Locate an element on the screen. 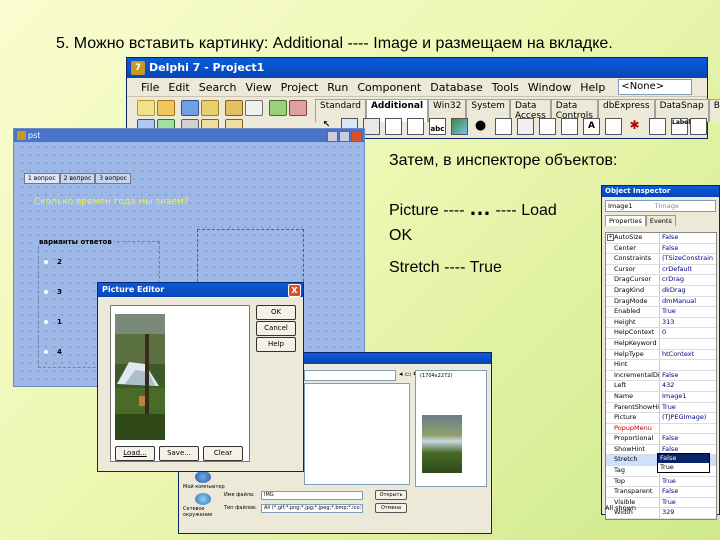 The width and height of the screenshot is (720, 540). property-row: Hint is located at coordinates (661, 365).